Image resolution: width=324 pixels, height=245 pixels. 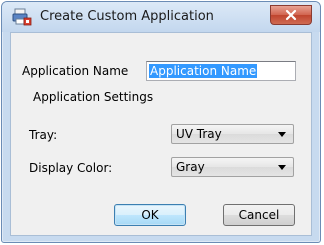 I want to click on display-color-dropdown-value: Gray, so click(x=190, y=167).